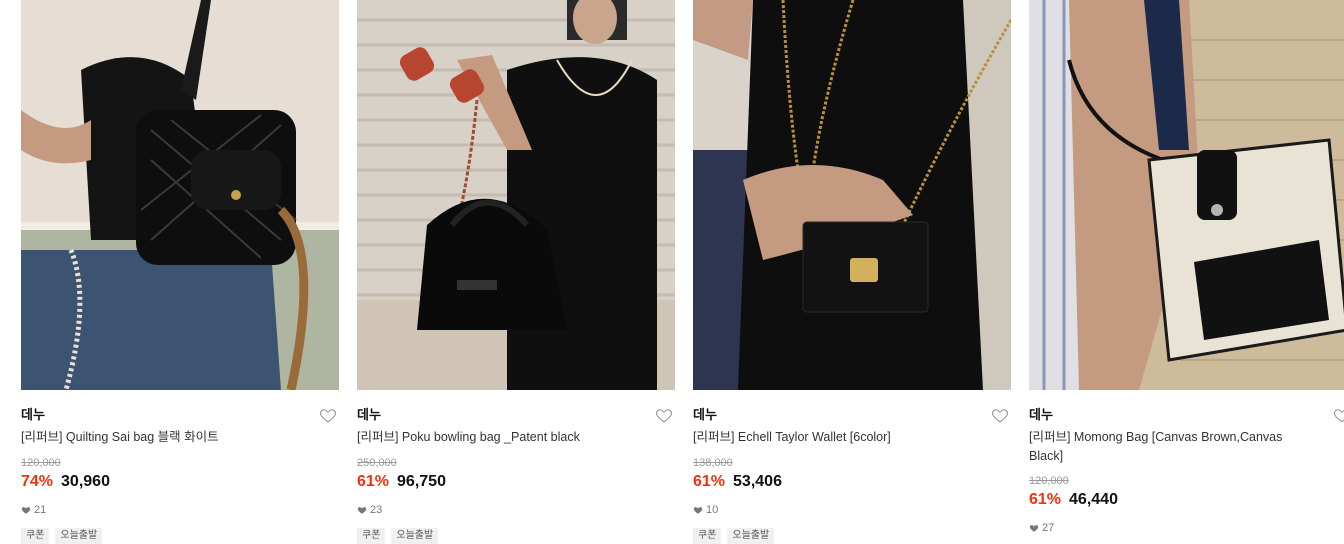 The width and height of the screenshot is (1344, 544). What do you see at coordinates (376, 510) in the screenshot?
I see `like-count-value: 23` at bounding box center [376, 510].